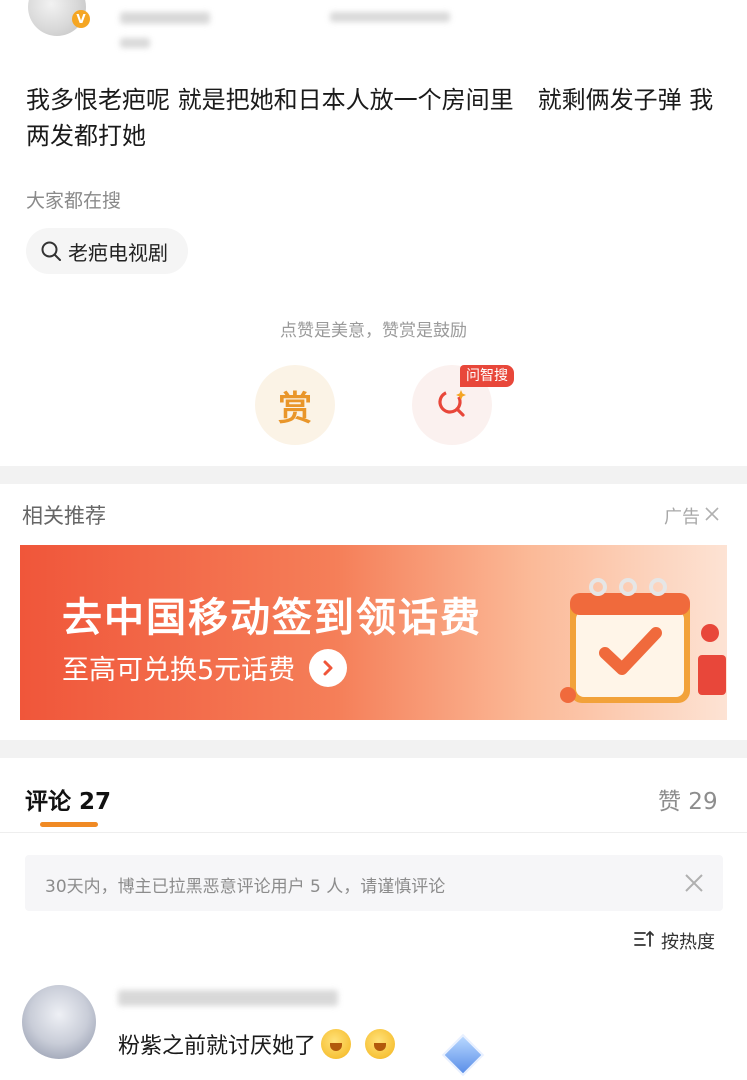  Describe the element at coordinates (245, 887) in the screenshot. I see `notice-text: 30天内，博主已拉黑恶意评论用户 5 人，请谨慎评论` at that location.